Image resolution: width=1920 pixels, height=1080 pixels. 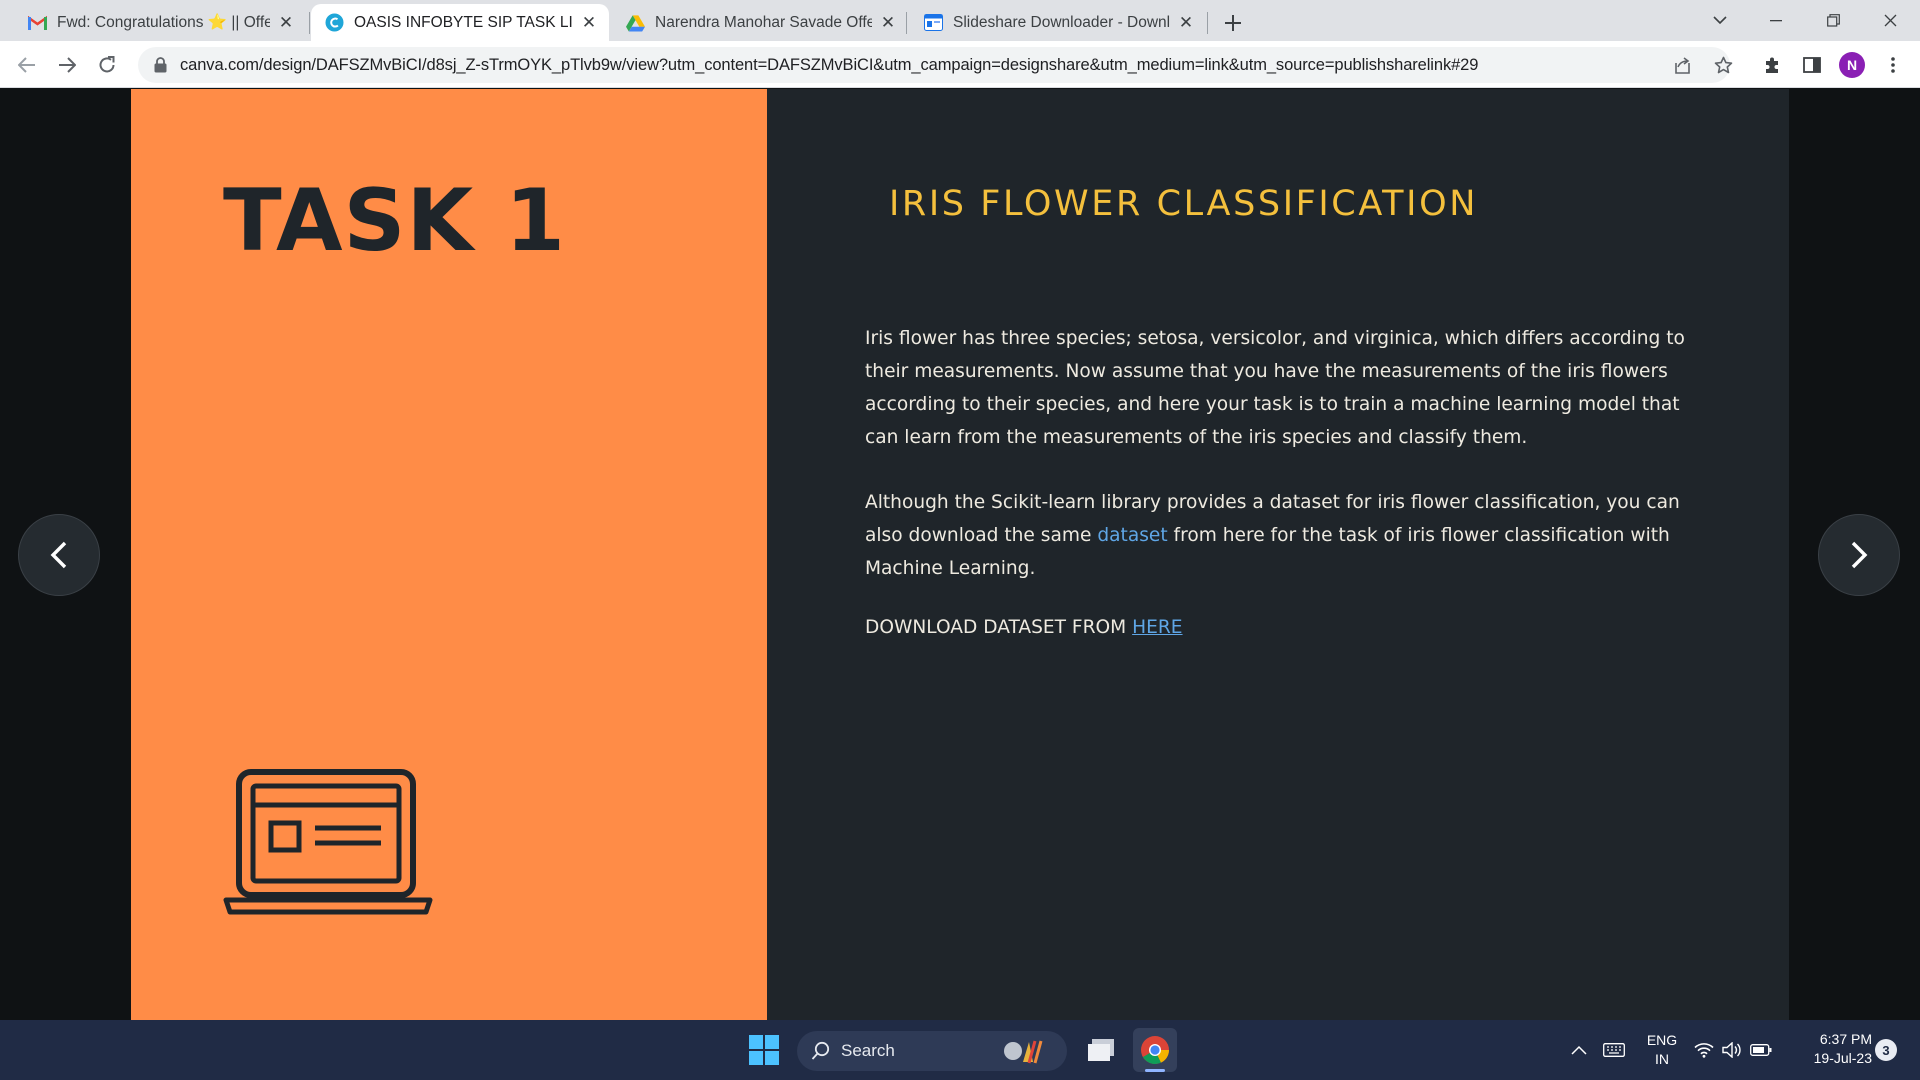 I want to click on kebab-menu-icon, so click(x=1893, y=65).